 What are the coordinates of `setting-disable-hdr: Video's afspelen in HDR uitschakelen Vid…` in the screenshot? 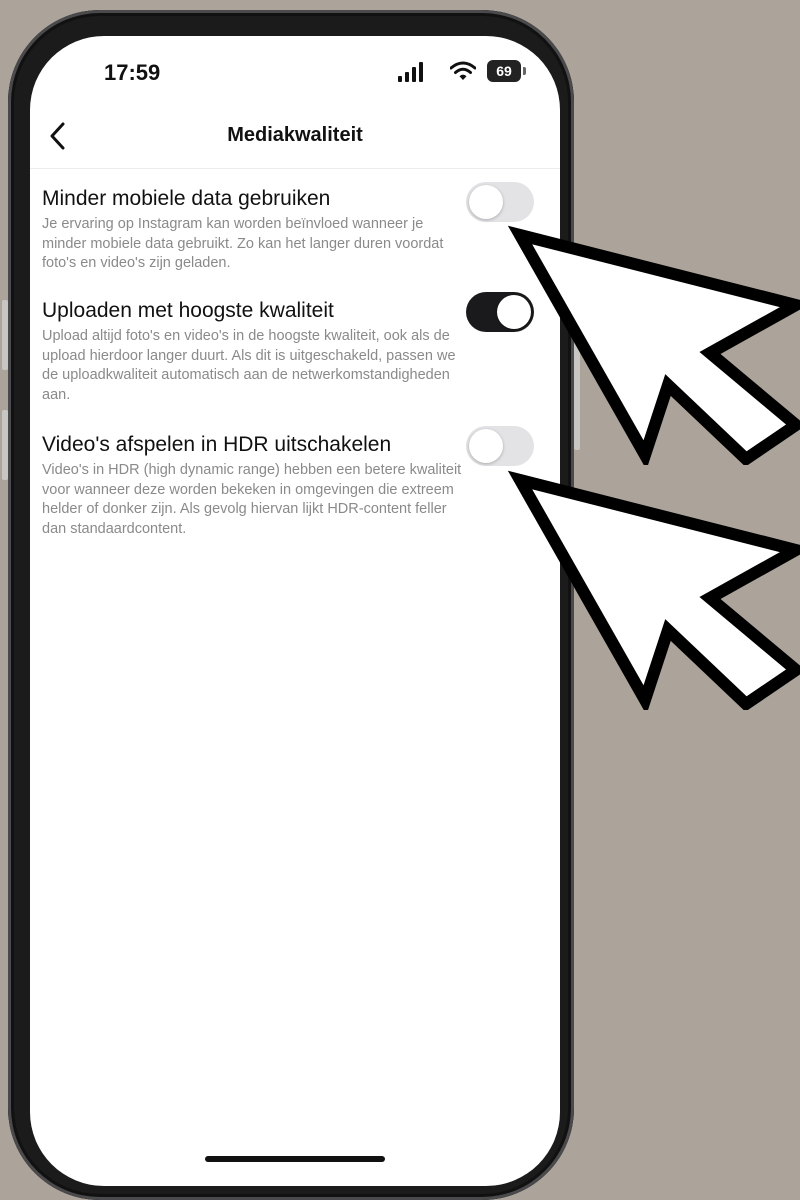 It's located at (252, 485).